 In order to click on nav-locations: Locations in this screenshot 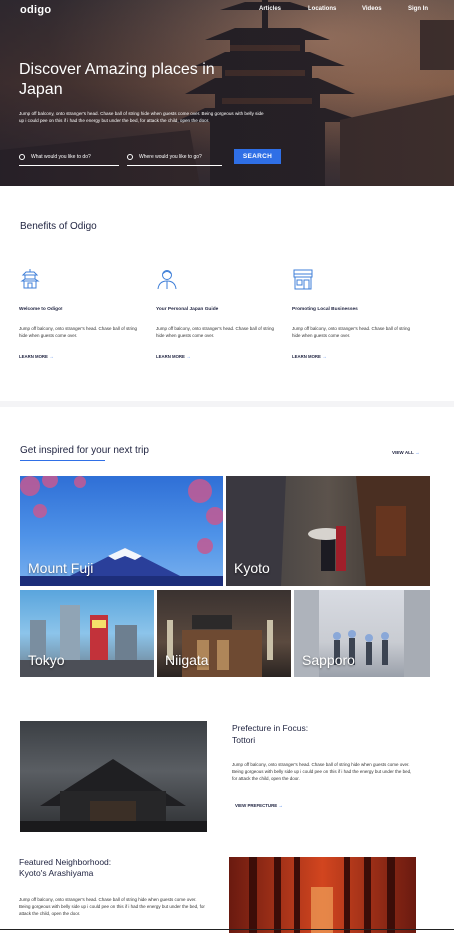, I will do `click(322, 9)`.